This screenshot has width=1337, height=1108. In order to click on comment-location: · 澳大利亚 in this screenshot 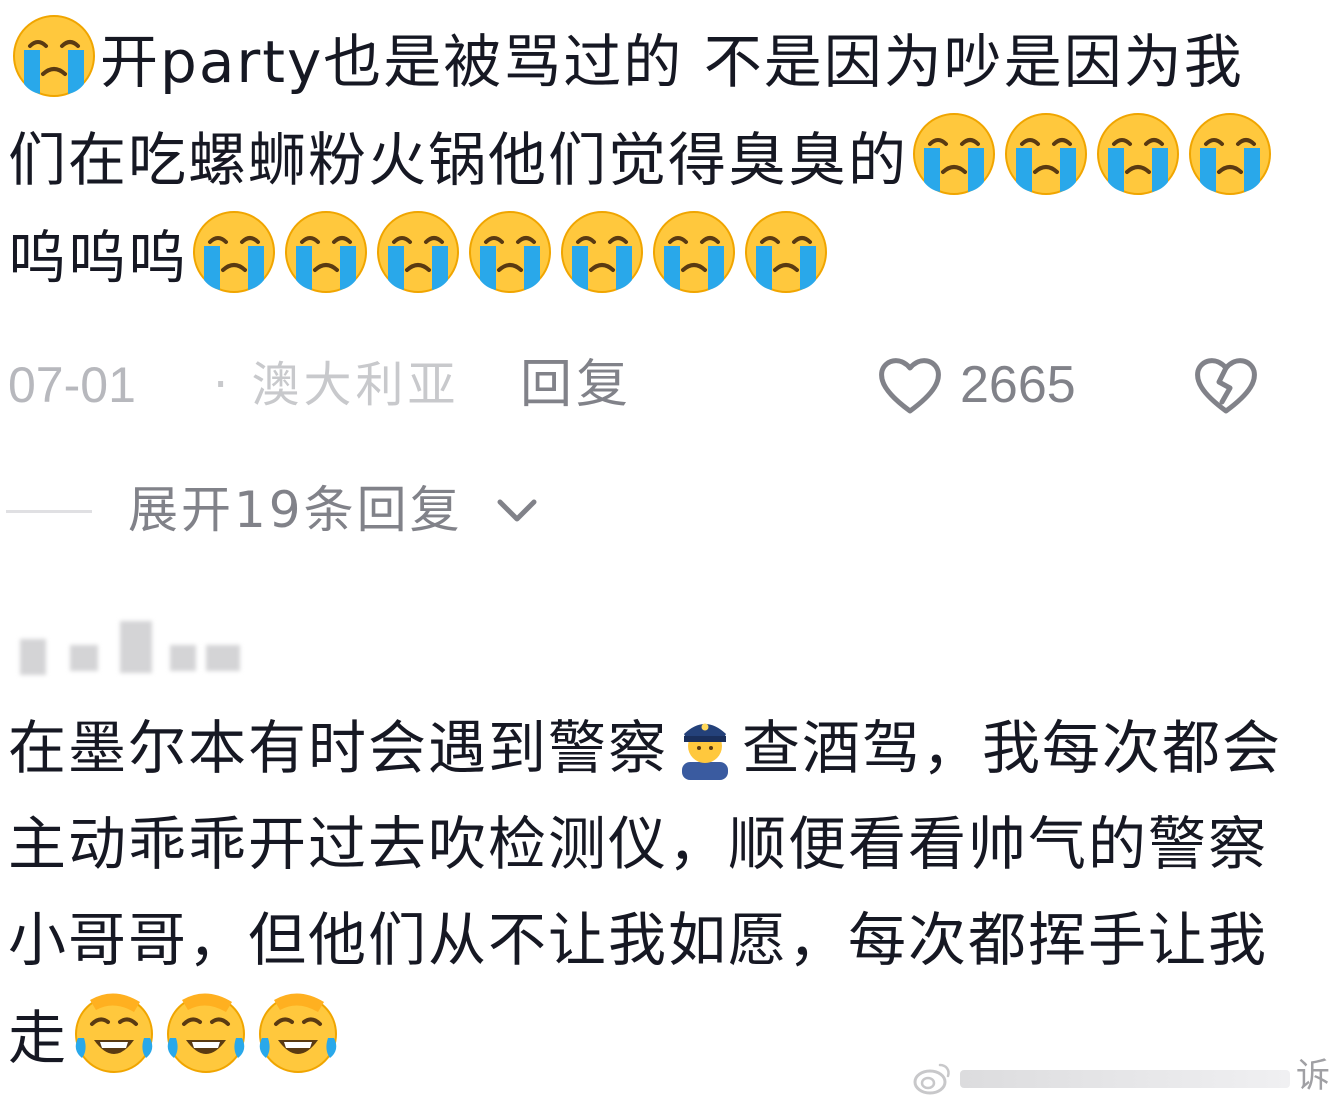, I will do `click(336, 385)`.